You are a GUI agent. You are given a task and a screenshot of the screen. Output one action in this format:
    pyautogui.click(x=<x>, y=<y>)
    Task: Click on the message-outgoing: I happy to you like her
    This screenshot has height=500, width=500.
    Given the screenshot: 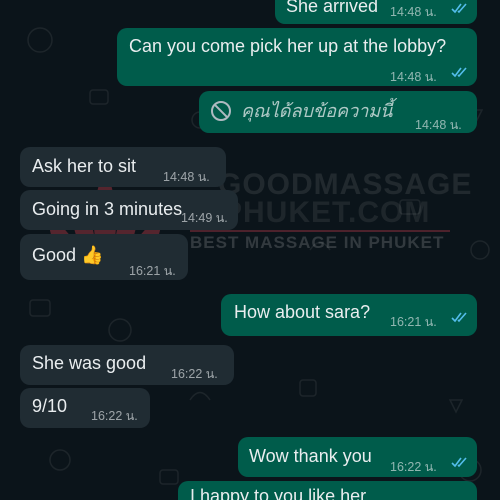 What is the action you would take?
    pyautogui.click(x=327, y=490)
    